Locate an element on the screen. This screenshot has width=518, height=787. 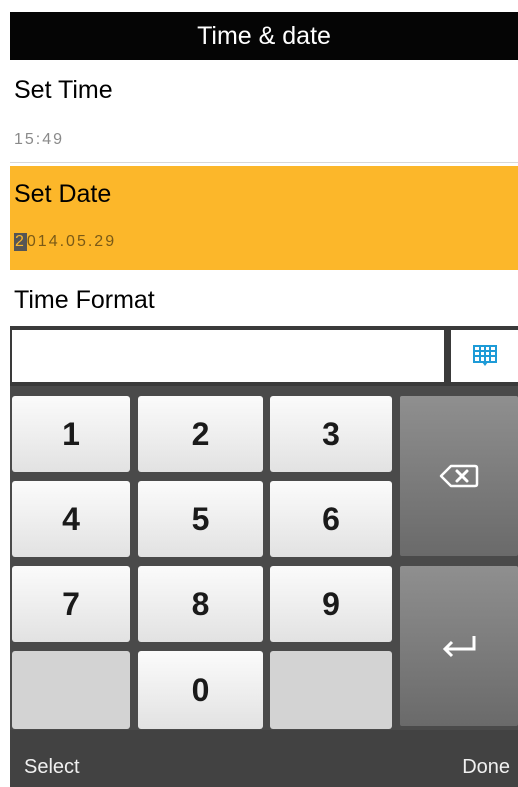
key-2: 2 is located at coordinates (200, 434).